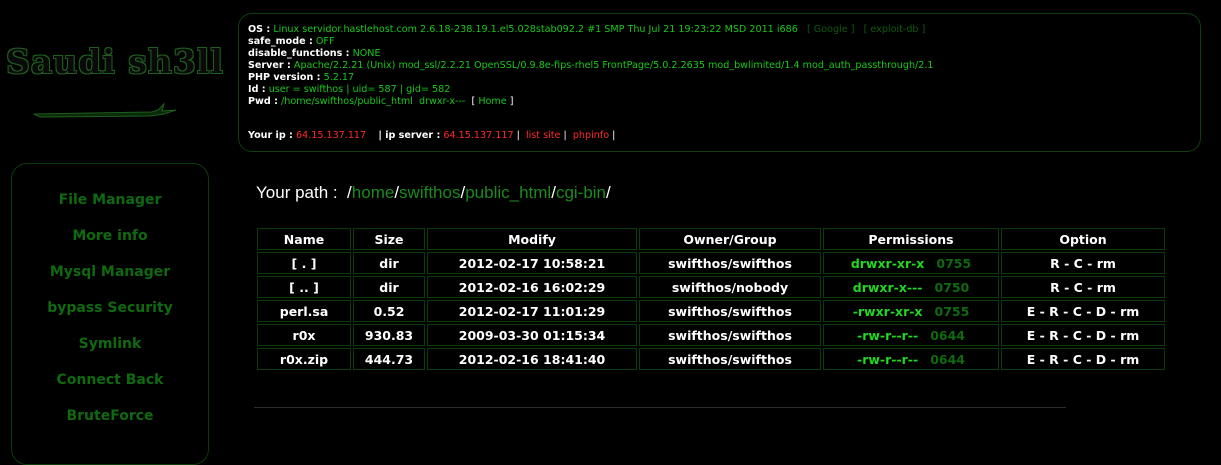 The image size is (1221, 465). I want to click on file-permissions: drwxr-xr-x 0755, so click(911, 263).